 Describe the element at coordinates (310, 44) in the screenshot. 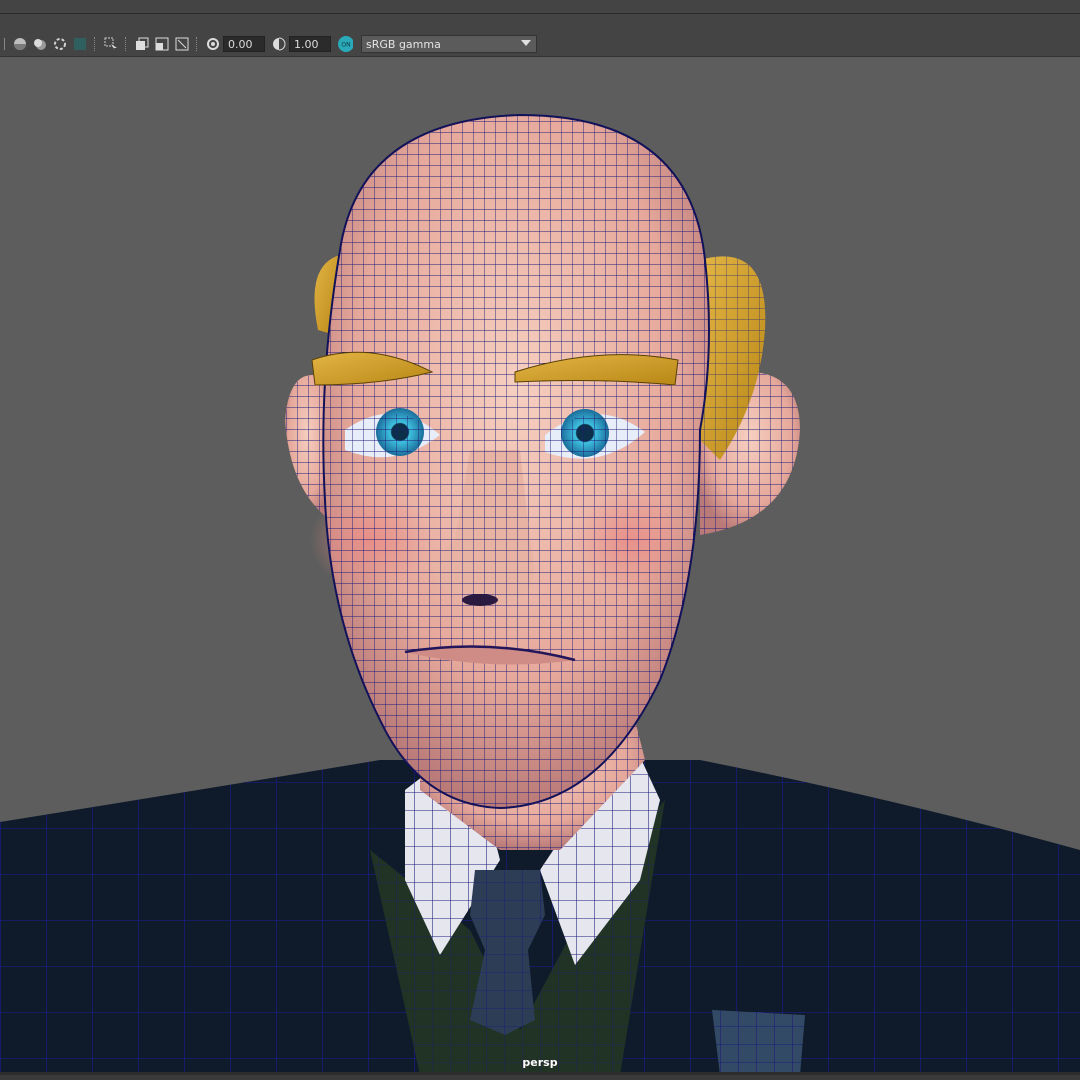

I see `gamma-field: 1.00` at that location.